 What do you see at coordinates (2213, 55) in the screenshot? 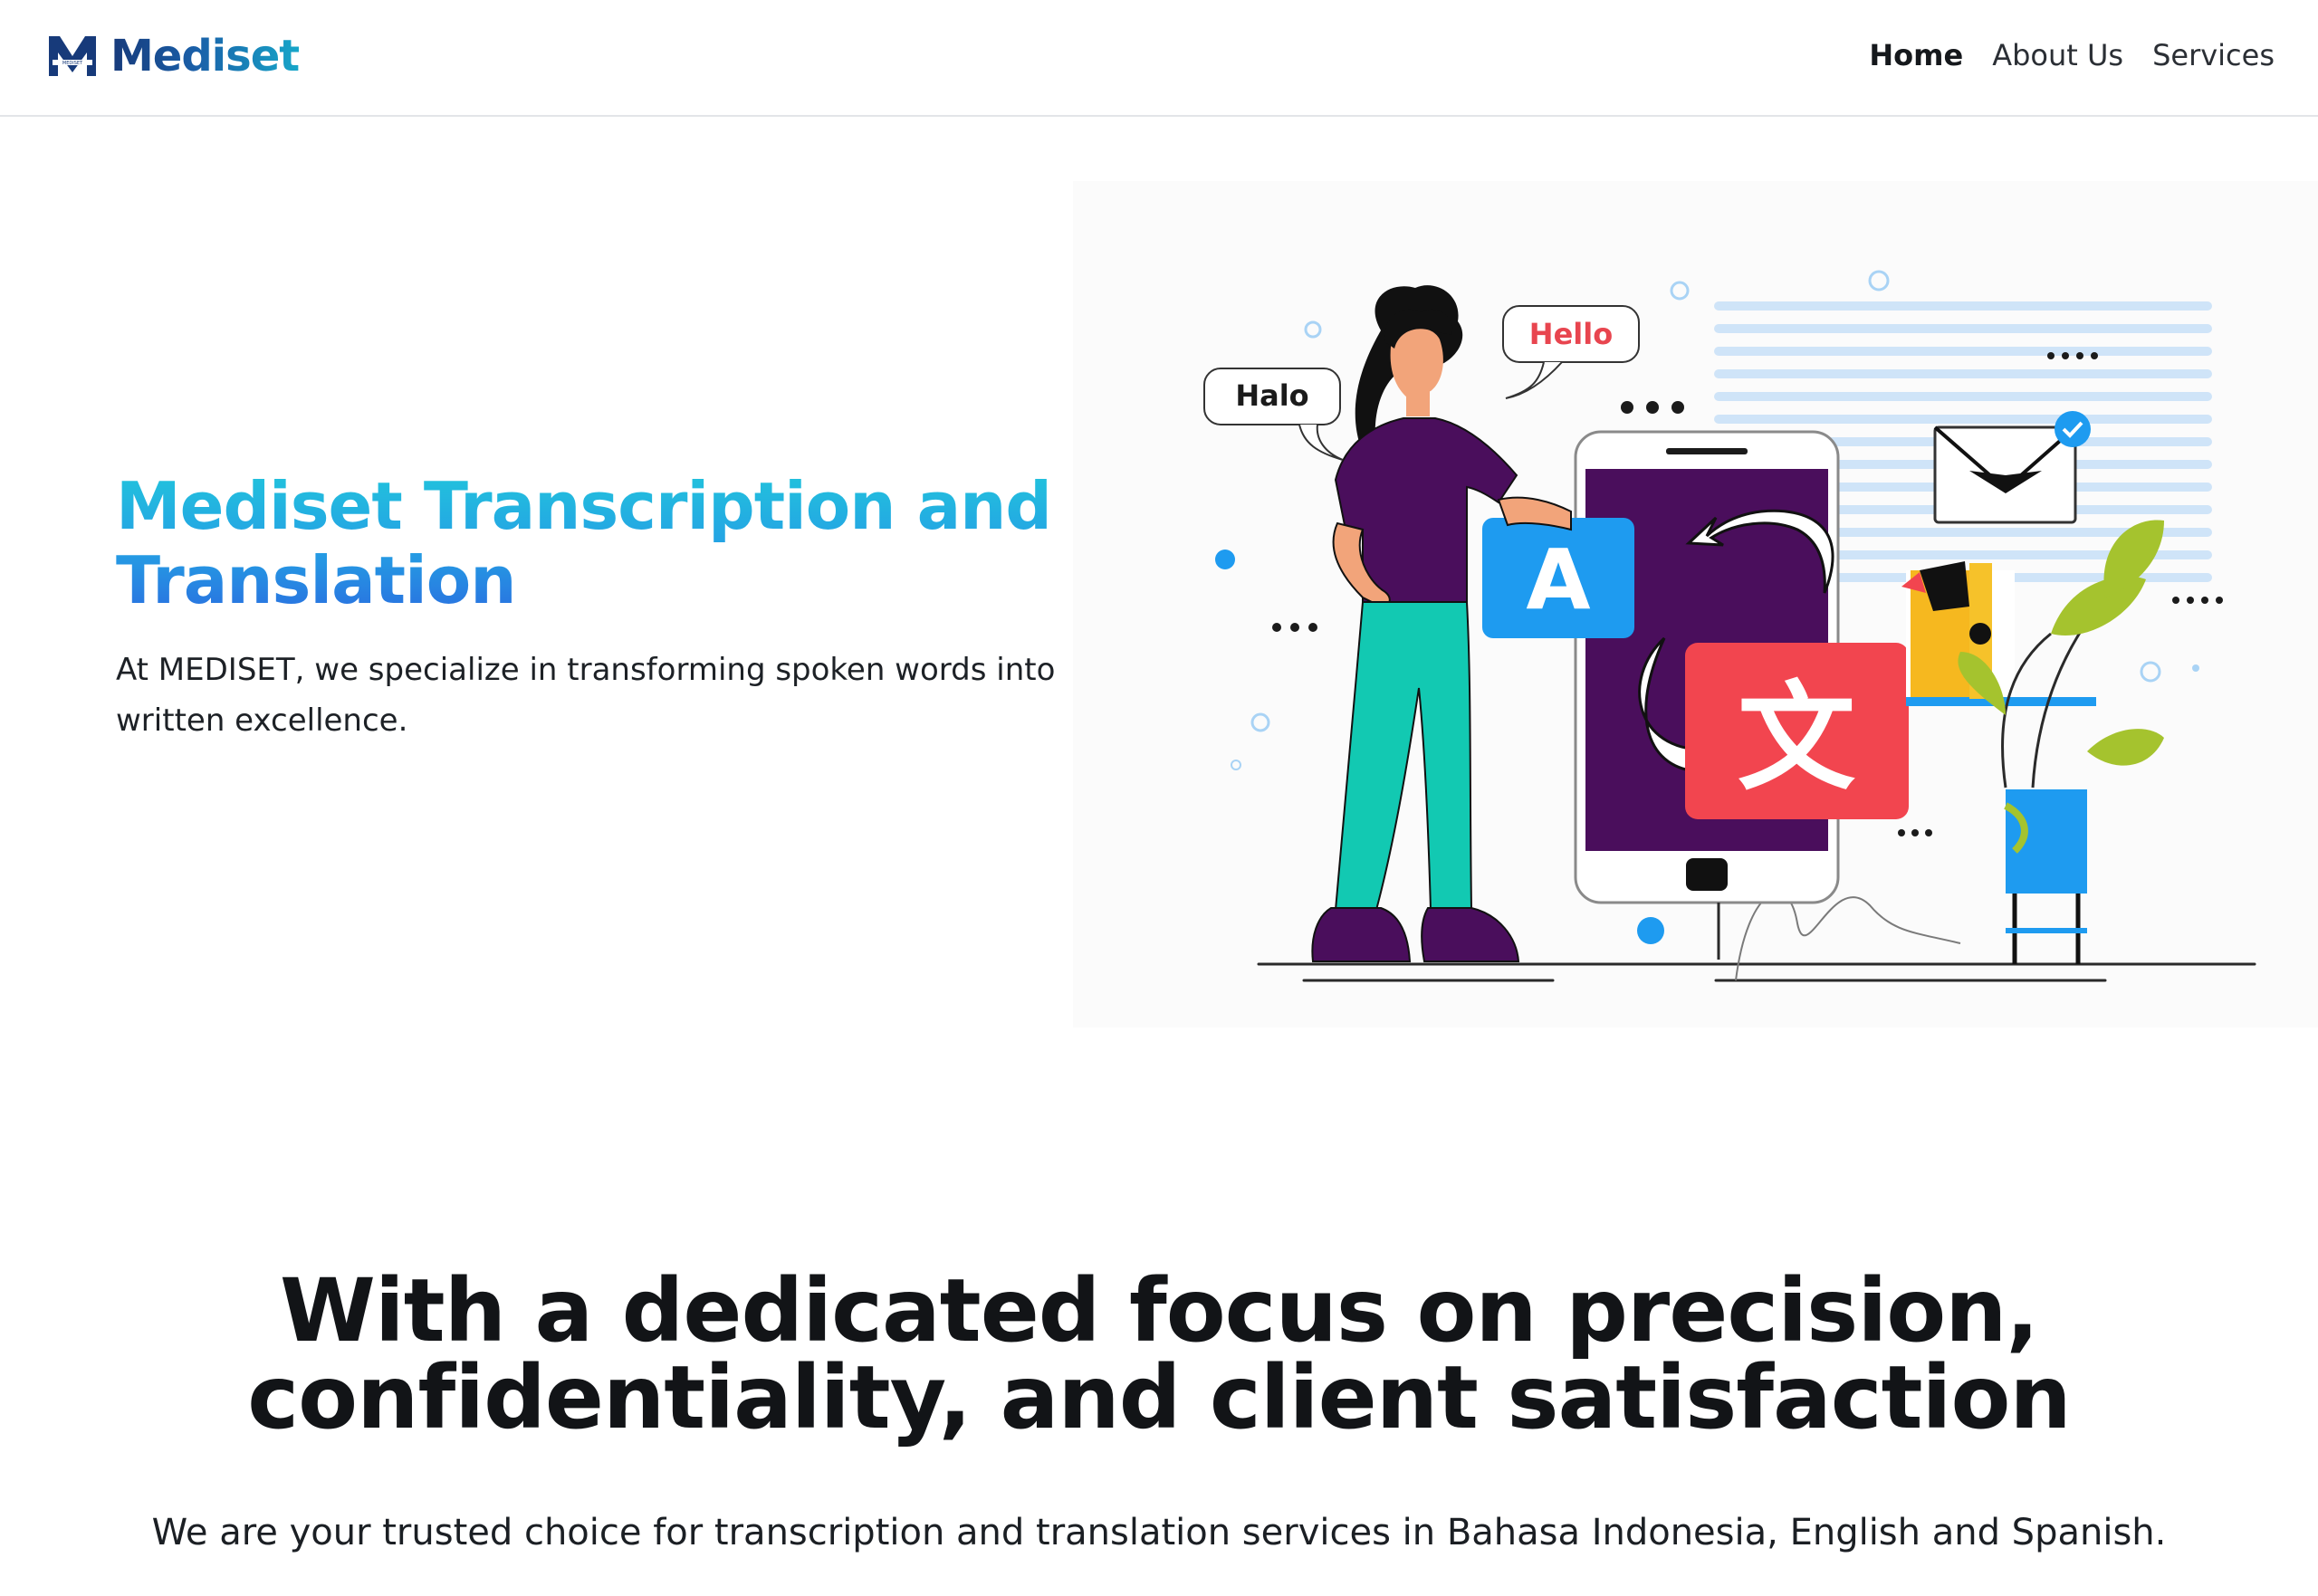
I see `nav-services-link: Services` at bounding box center [2213, 55].